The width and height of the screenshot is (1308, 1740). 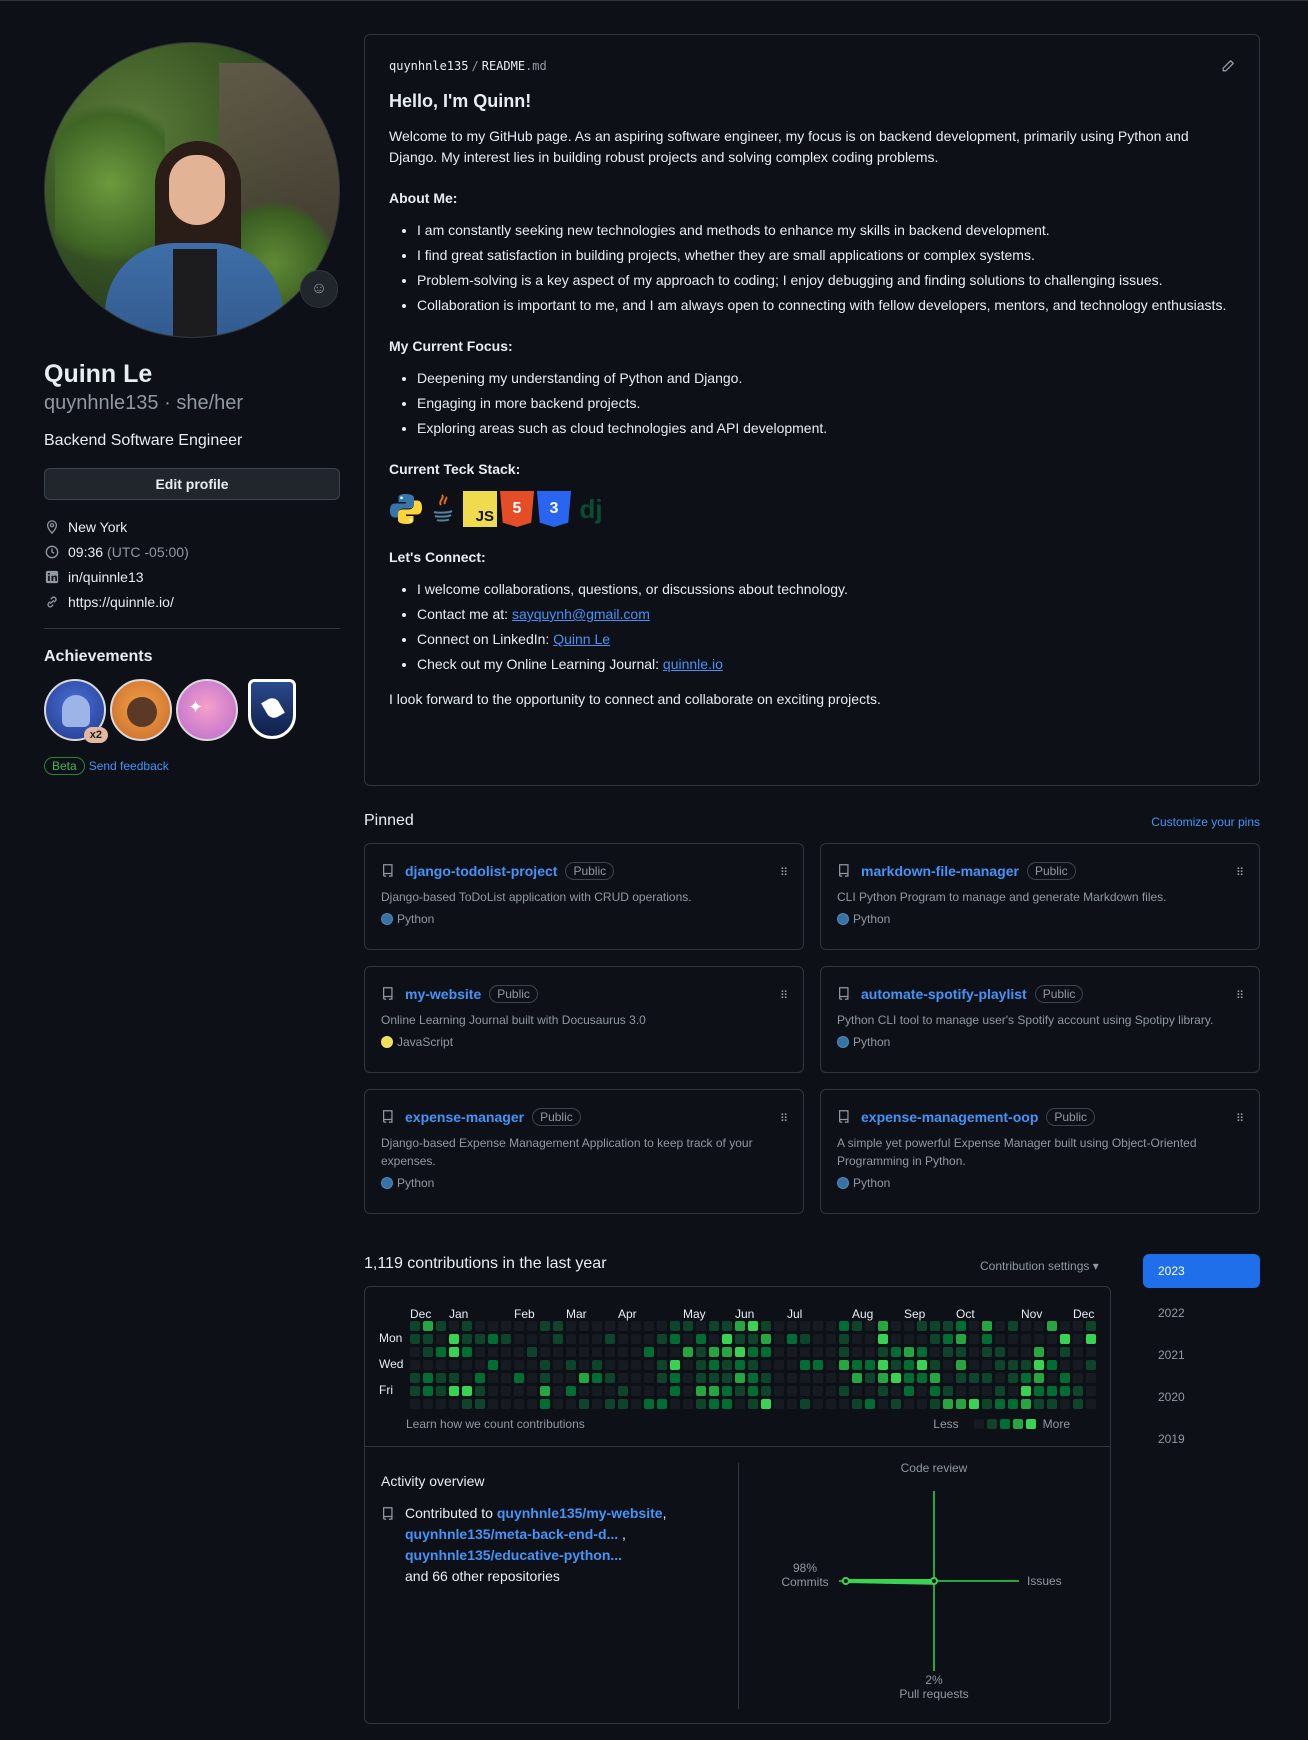 What do you see at coordinates (106, 577) in the screenshot?
I see `linkedin-link: in/quinnle13` at bounding box center [106, 577].